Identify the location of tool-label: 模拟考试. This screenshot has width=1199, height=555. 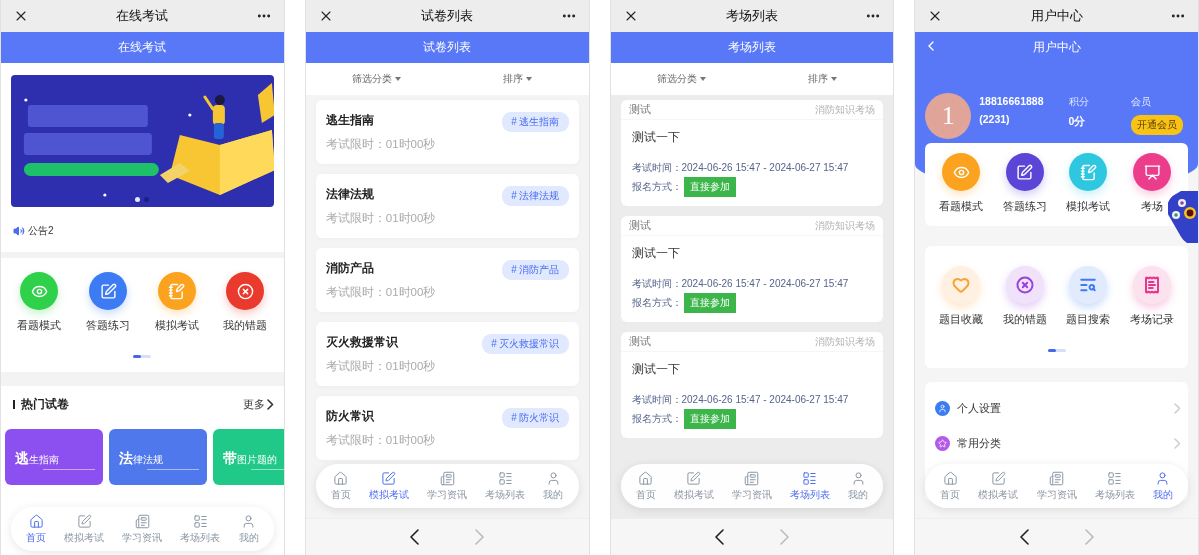
(1088, 206).